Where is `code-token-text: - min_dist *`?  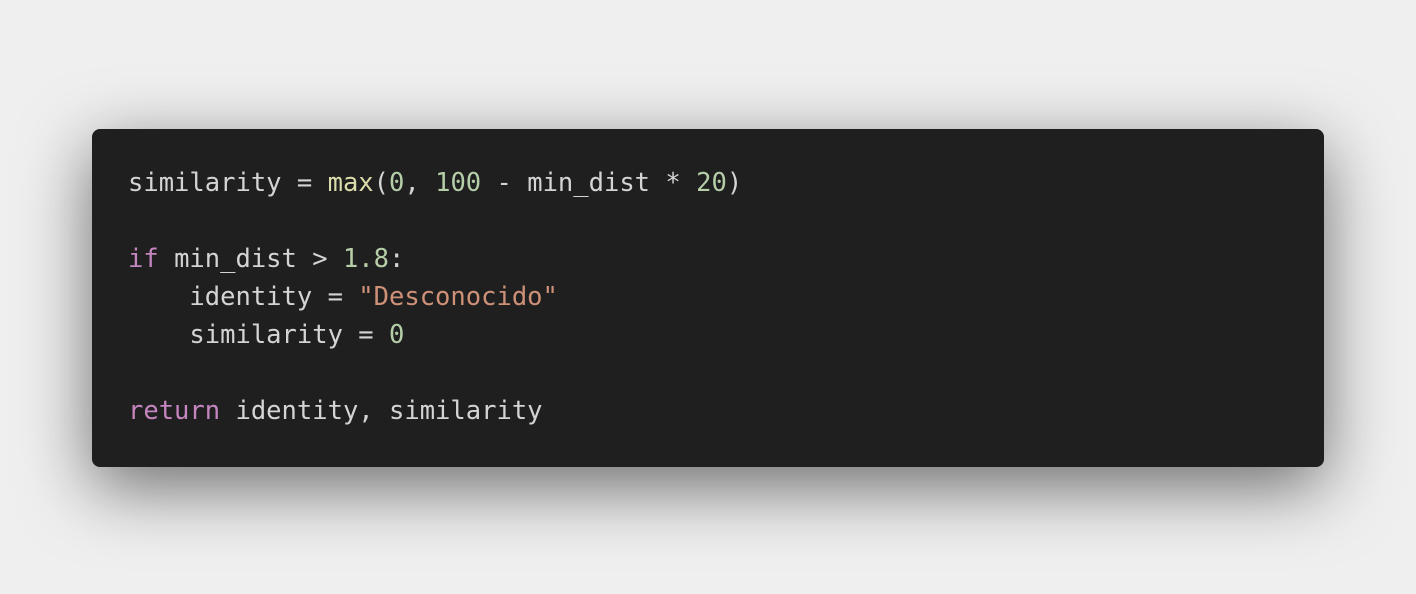
code-token-text: - min_dist * is located at coordinates (589, 183).